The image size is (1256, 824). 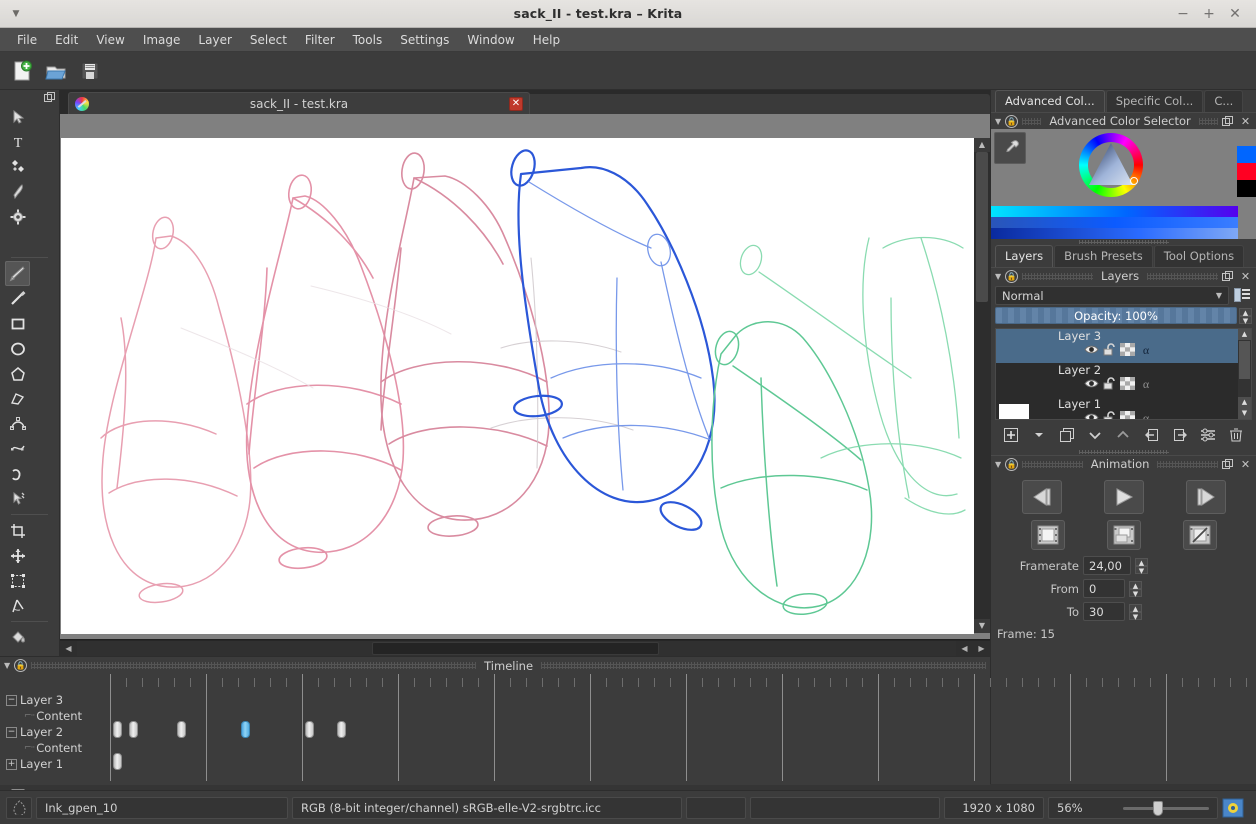 I want to click on selection-mask-icon, so click(x=19, y=807).